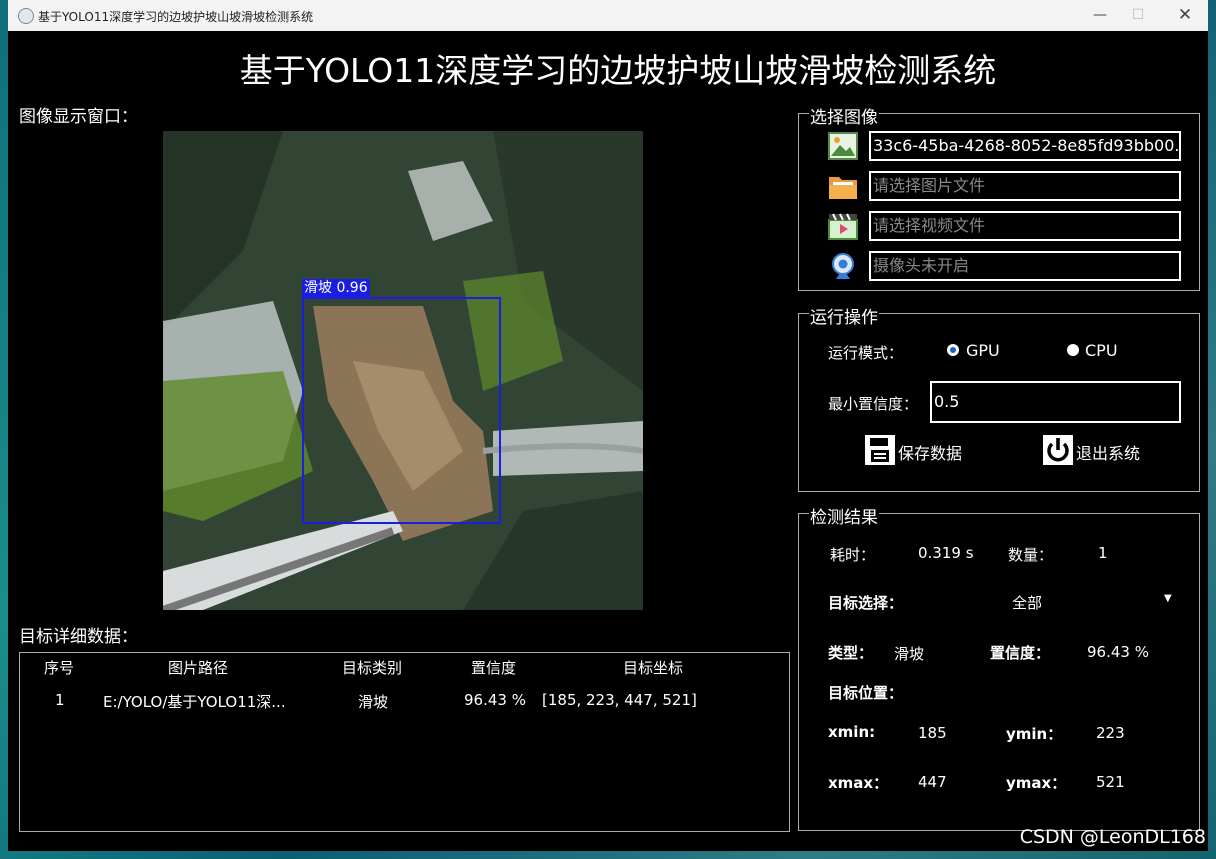  What do you see at coordinates (1020, 653) in the screenshot?
I see `confidence-label: 置信度：` at bounding box center [1020, 653].